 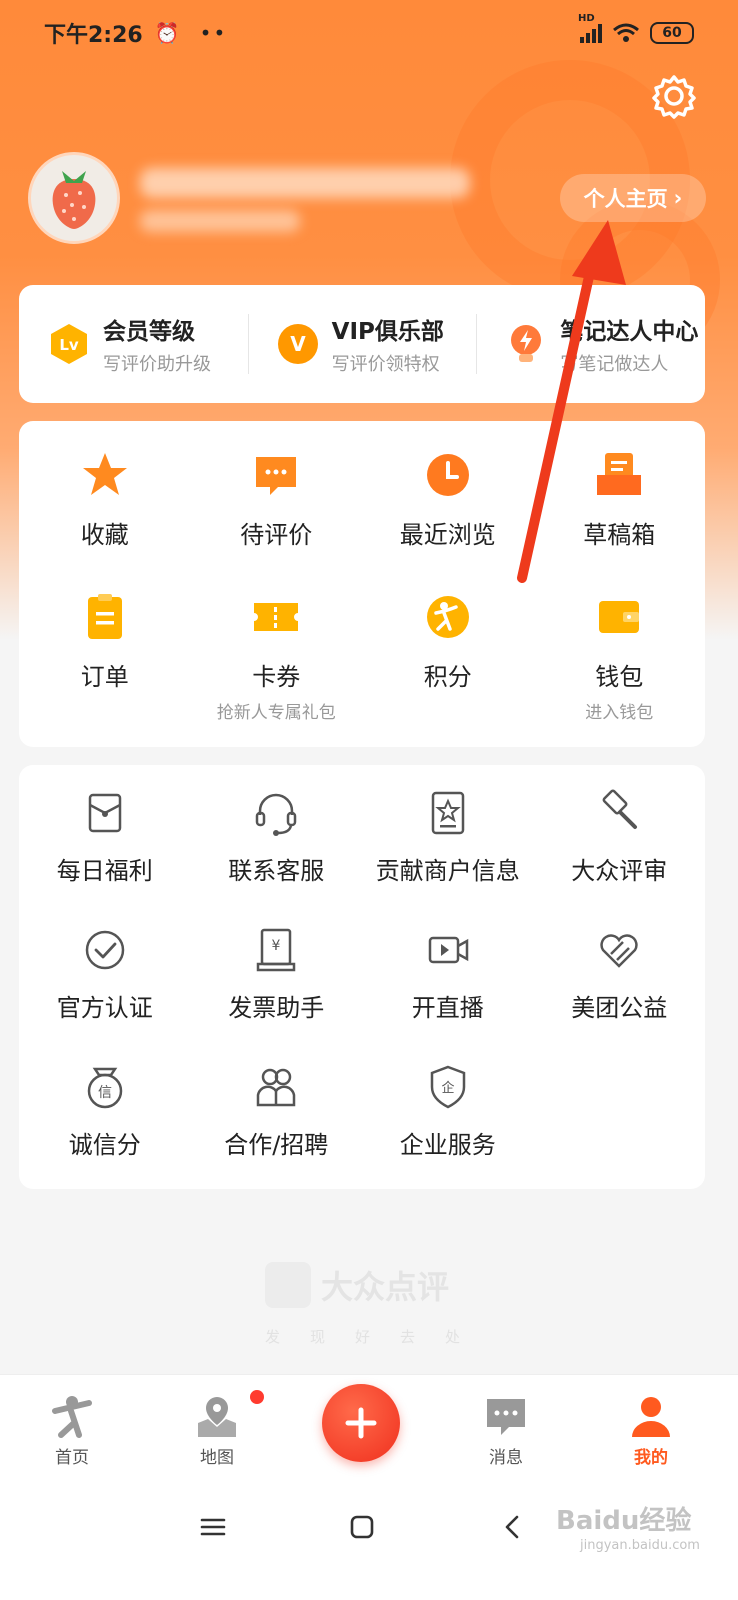 I want to click on menu-icon, so click(x=213, y=1527).